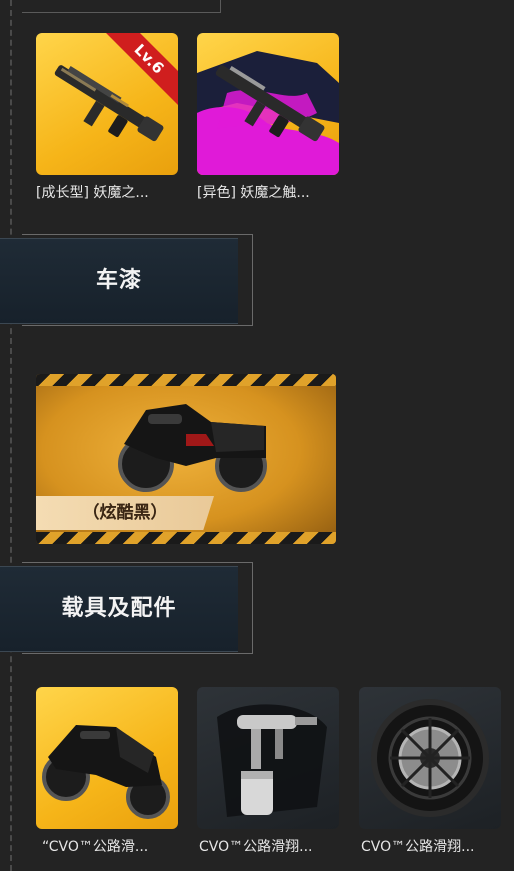 The image size is (514, 871). What do you see at coordinates (272, 760) in the screenshot?
I see `spray-gun-icon` at bounding box center [272, 760].